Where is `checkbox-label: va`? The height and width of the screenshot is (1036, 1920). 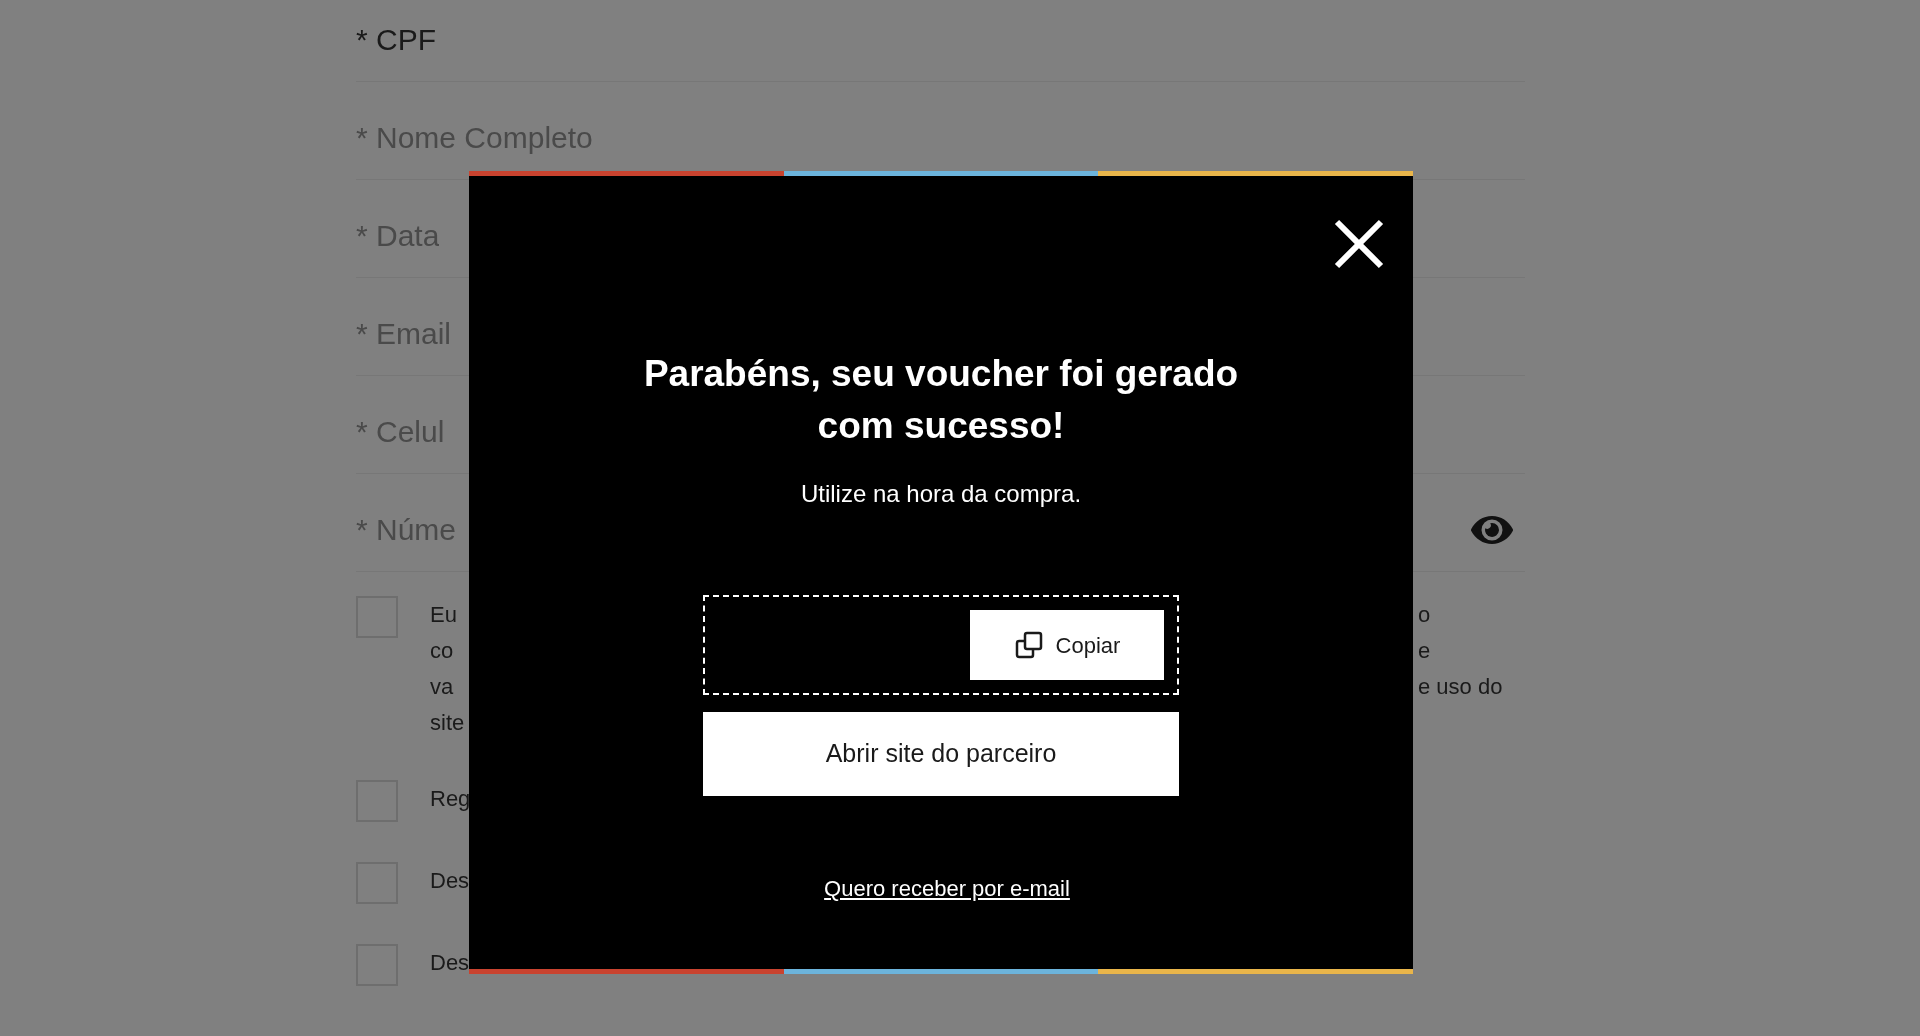 checkbox-label: va is located at coordinates (442, 686).